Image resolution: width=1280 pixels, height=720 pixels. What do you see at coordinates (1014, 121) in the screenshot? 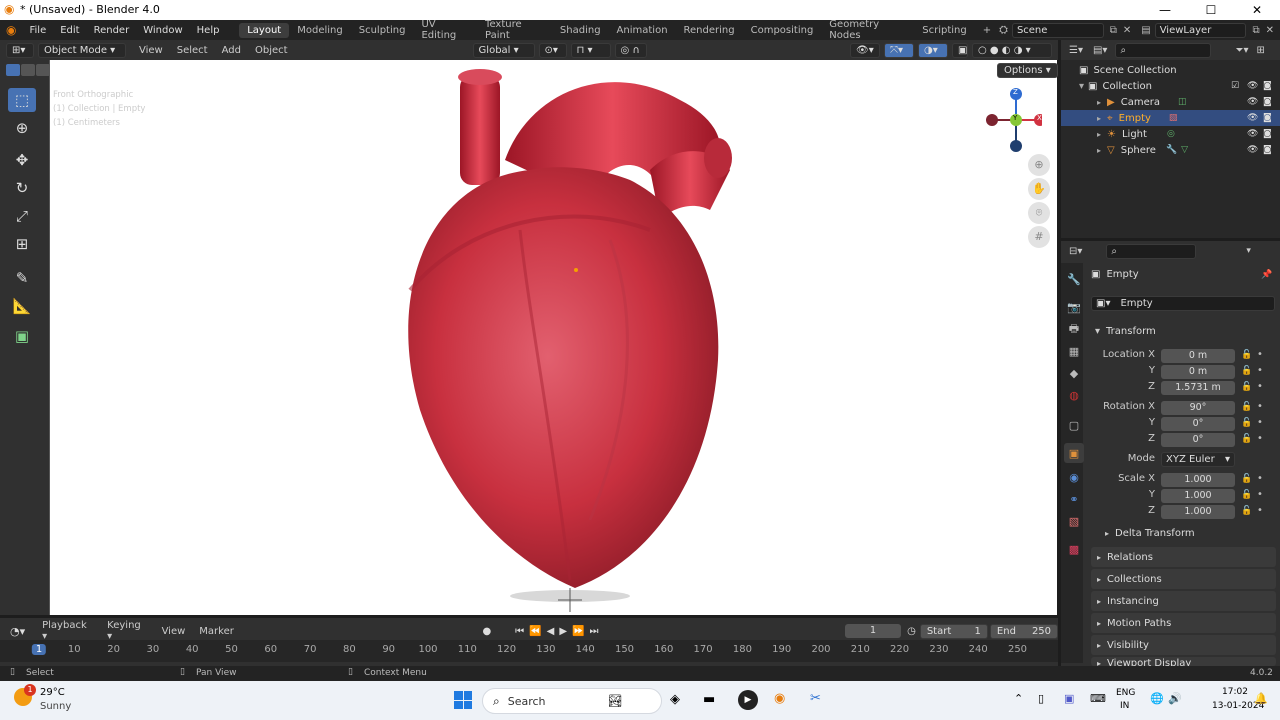
I see `navigation-gizmo: Z Y X` at bounding box center [1014, 121].